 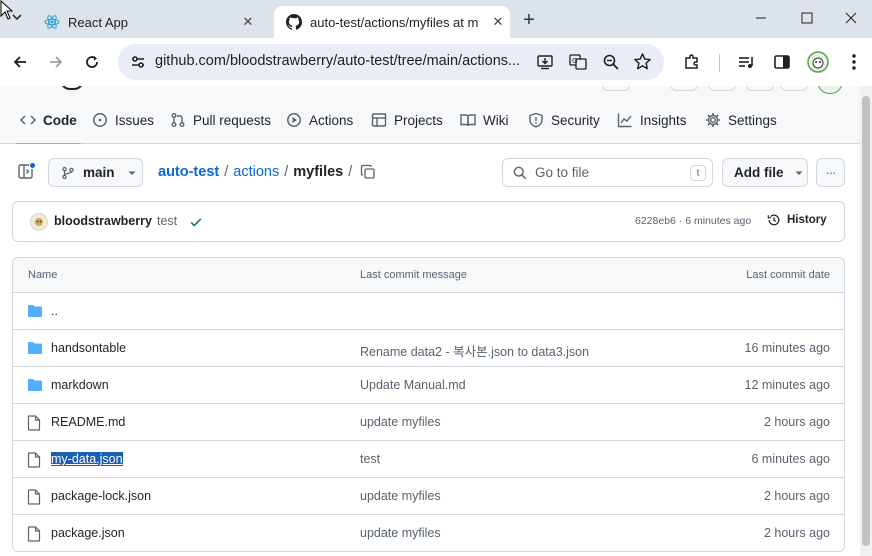 What do you see at coordinates (88, 533) in the screenshot?
I see `file-name: package.json` at bounding box center [88, 533].